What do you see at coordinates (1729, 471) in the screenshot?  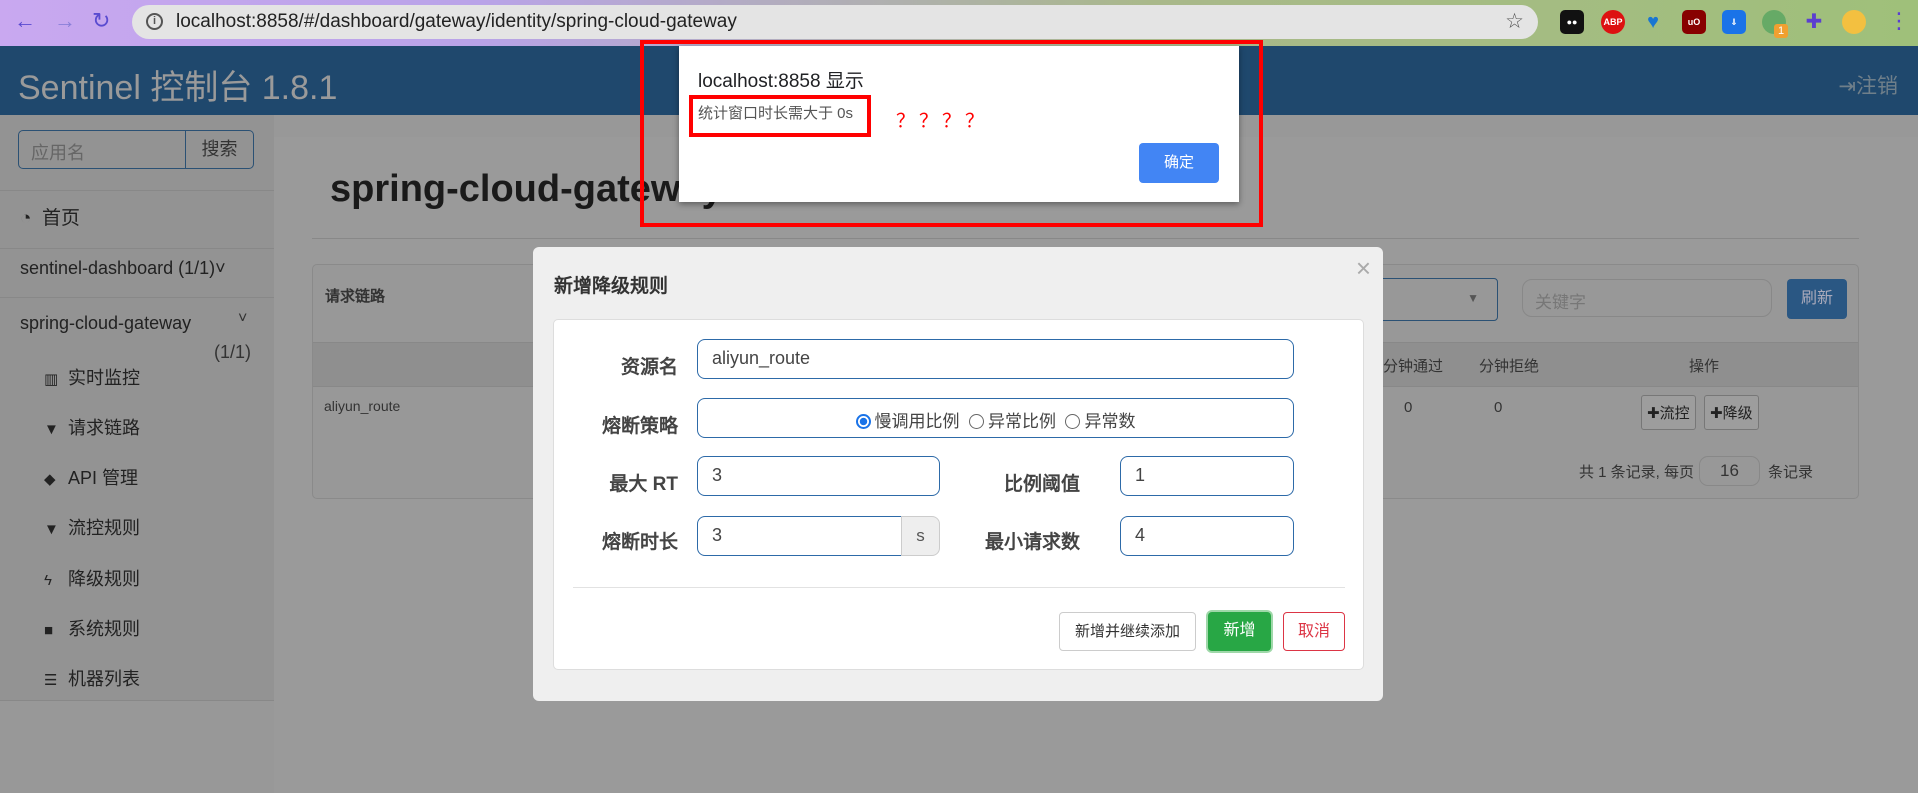 I see `page-size-input: 16` at bounding box center [1729, 471].